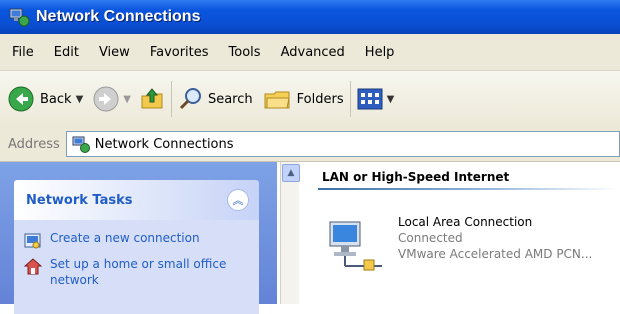 The width and height of the screenshot is (620, 314). Describe the element at coordinates (32, 241) in the screenshot. I see `new-connection-icon` at that location.